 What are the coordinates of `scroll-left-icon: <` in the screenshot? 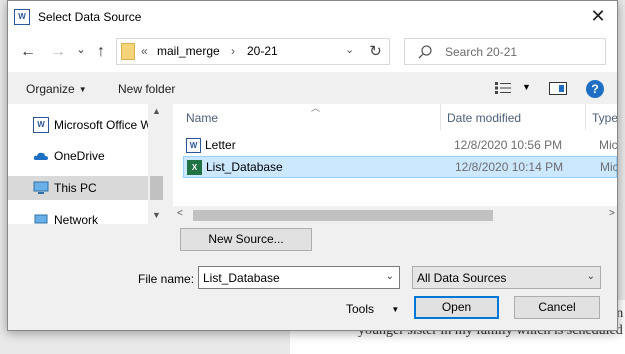 It's located at (180, 213).